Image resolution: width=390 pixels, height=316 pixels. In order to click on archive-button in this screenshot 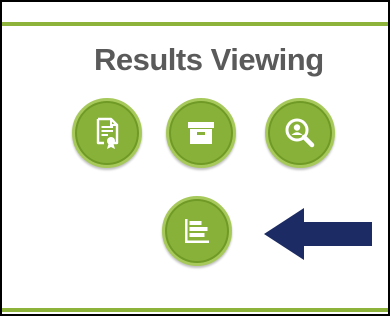, I will do `click(201, 133)`.